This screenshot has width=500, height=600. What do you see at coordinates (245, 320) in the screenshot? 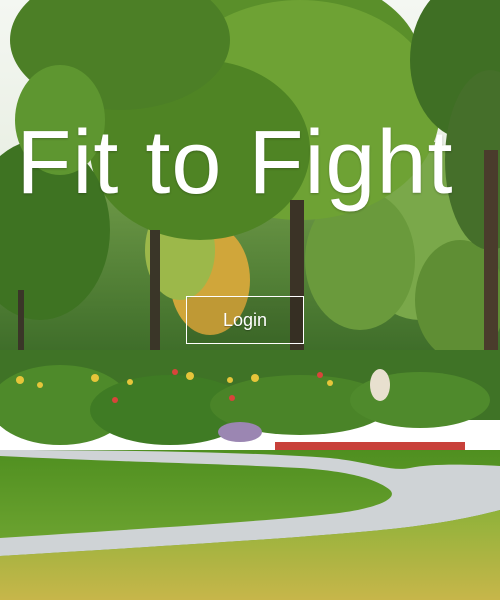
I see `login-button: Login` at bounding box center [245, 320].